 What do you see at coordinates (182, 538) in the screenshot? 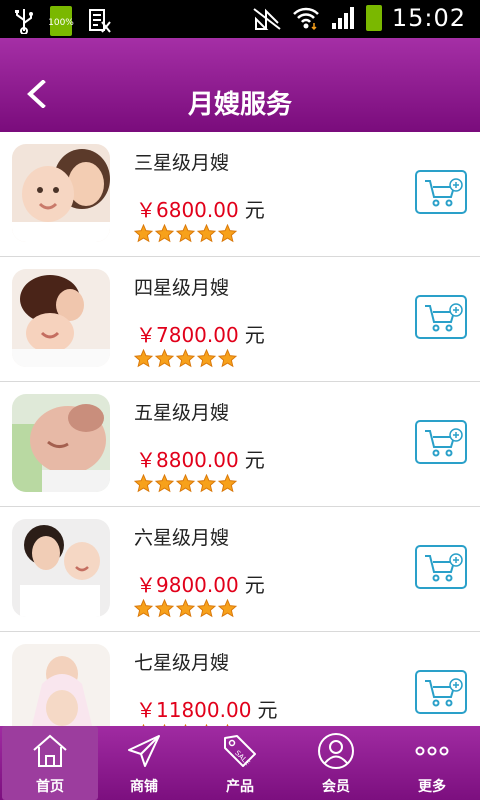
I see `product-name: 六星级月嫂` at bounding box center [182, 538].